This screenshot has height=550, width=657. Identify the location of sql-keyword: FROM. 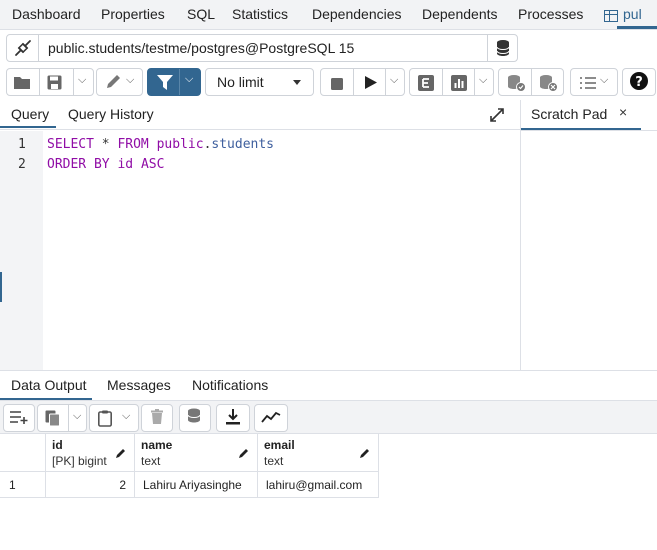
(133, 144).